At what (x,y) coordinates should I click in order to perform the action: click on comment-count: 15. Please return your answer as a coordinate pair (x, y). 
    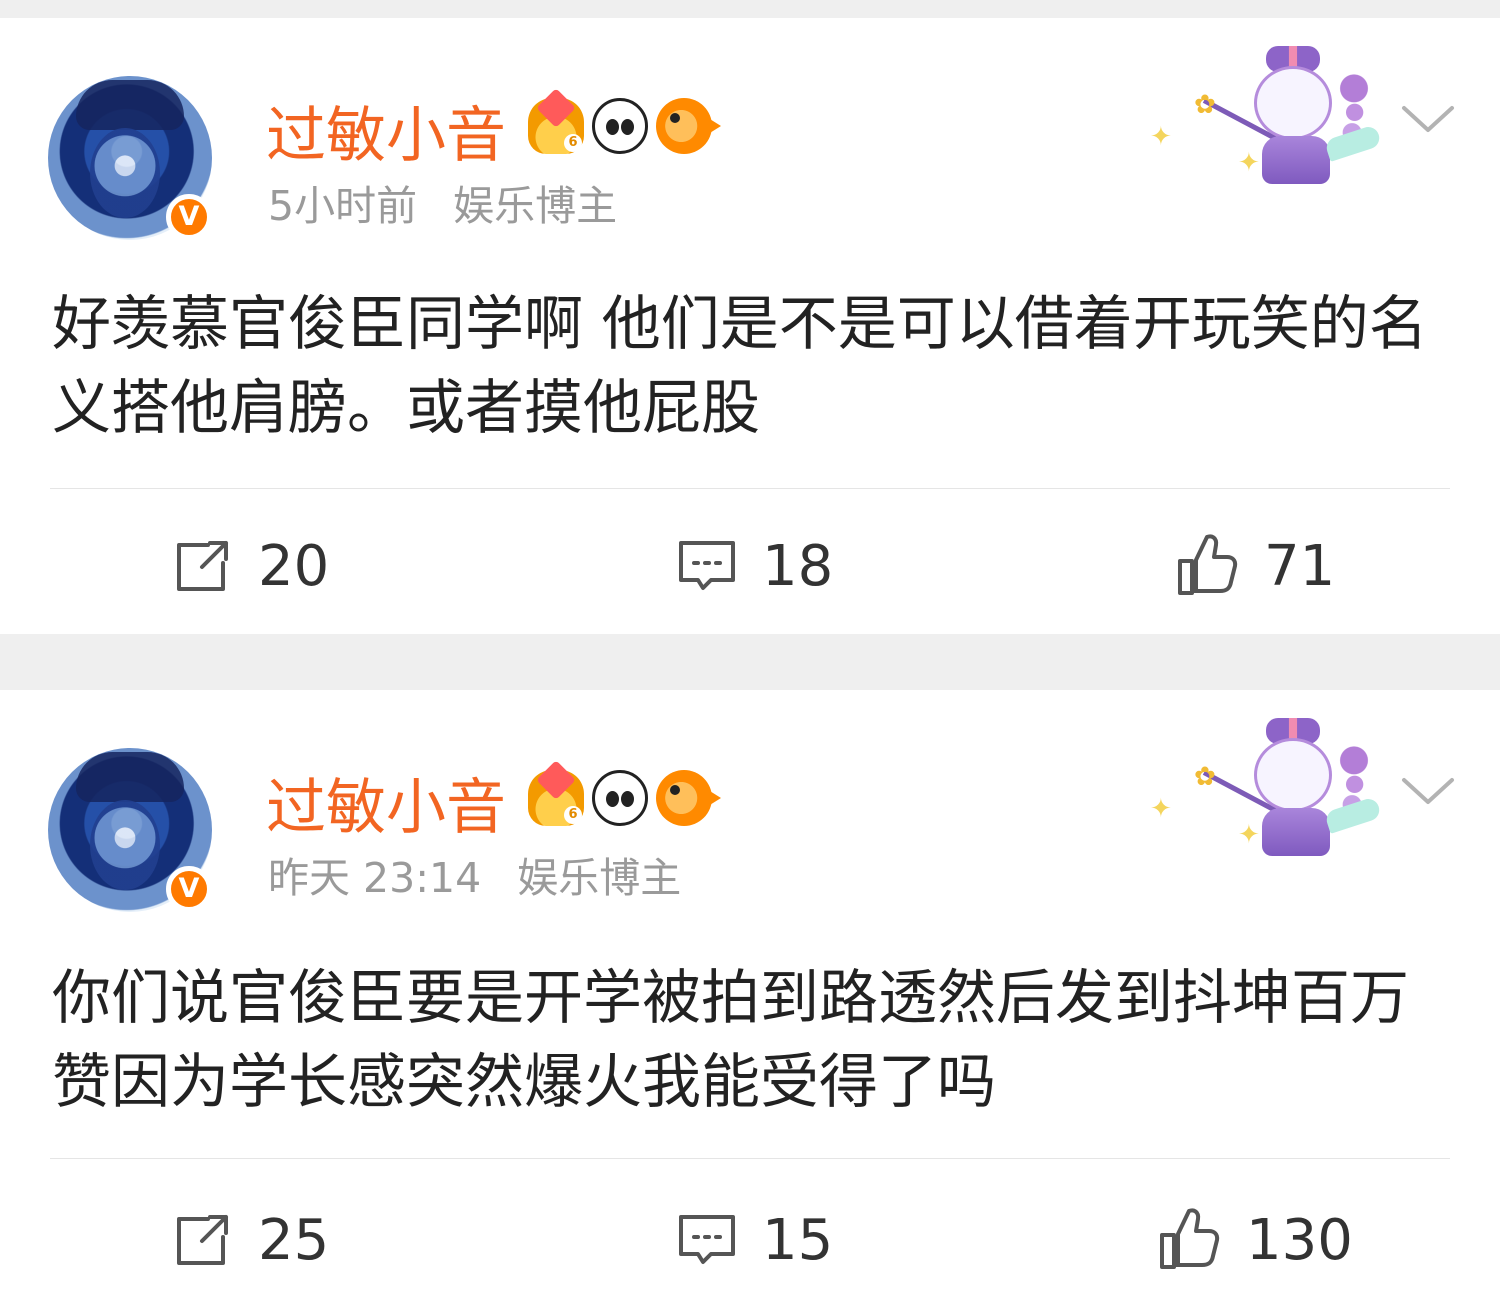
    Looking at the image, I should click on (798, 1240).